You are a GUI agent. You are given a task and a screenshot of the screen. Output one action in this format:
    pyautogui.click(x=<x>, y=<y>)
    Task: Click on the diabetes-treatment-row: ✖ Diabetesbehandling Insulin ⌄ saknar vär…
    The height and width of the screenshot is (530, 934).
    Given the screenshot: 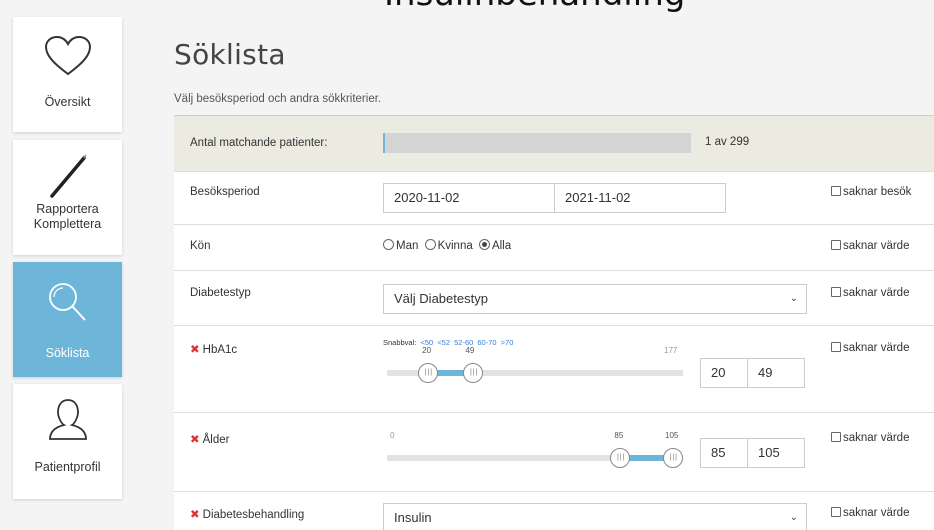 What is the action you would take?
    pyautogui.click(x=554, y=510)
    